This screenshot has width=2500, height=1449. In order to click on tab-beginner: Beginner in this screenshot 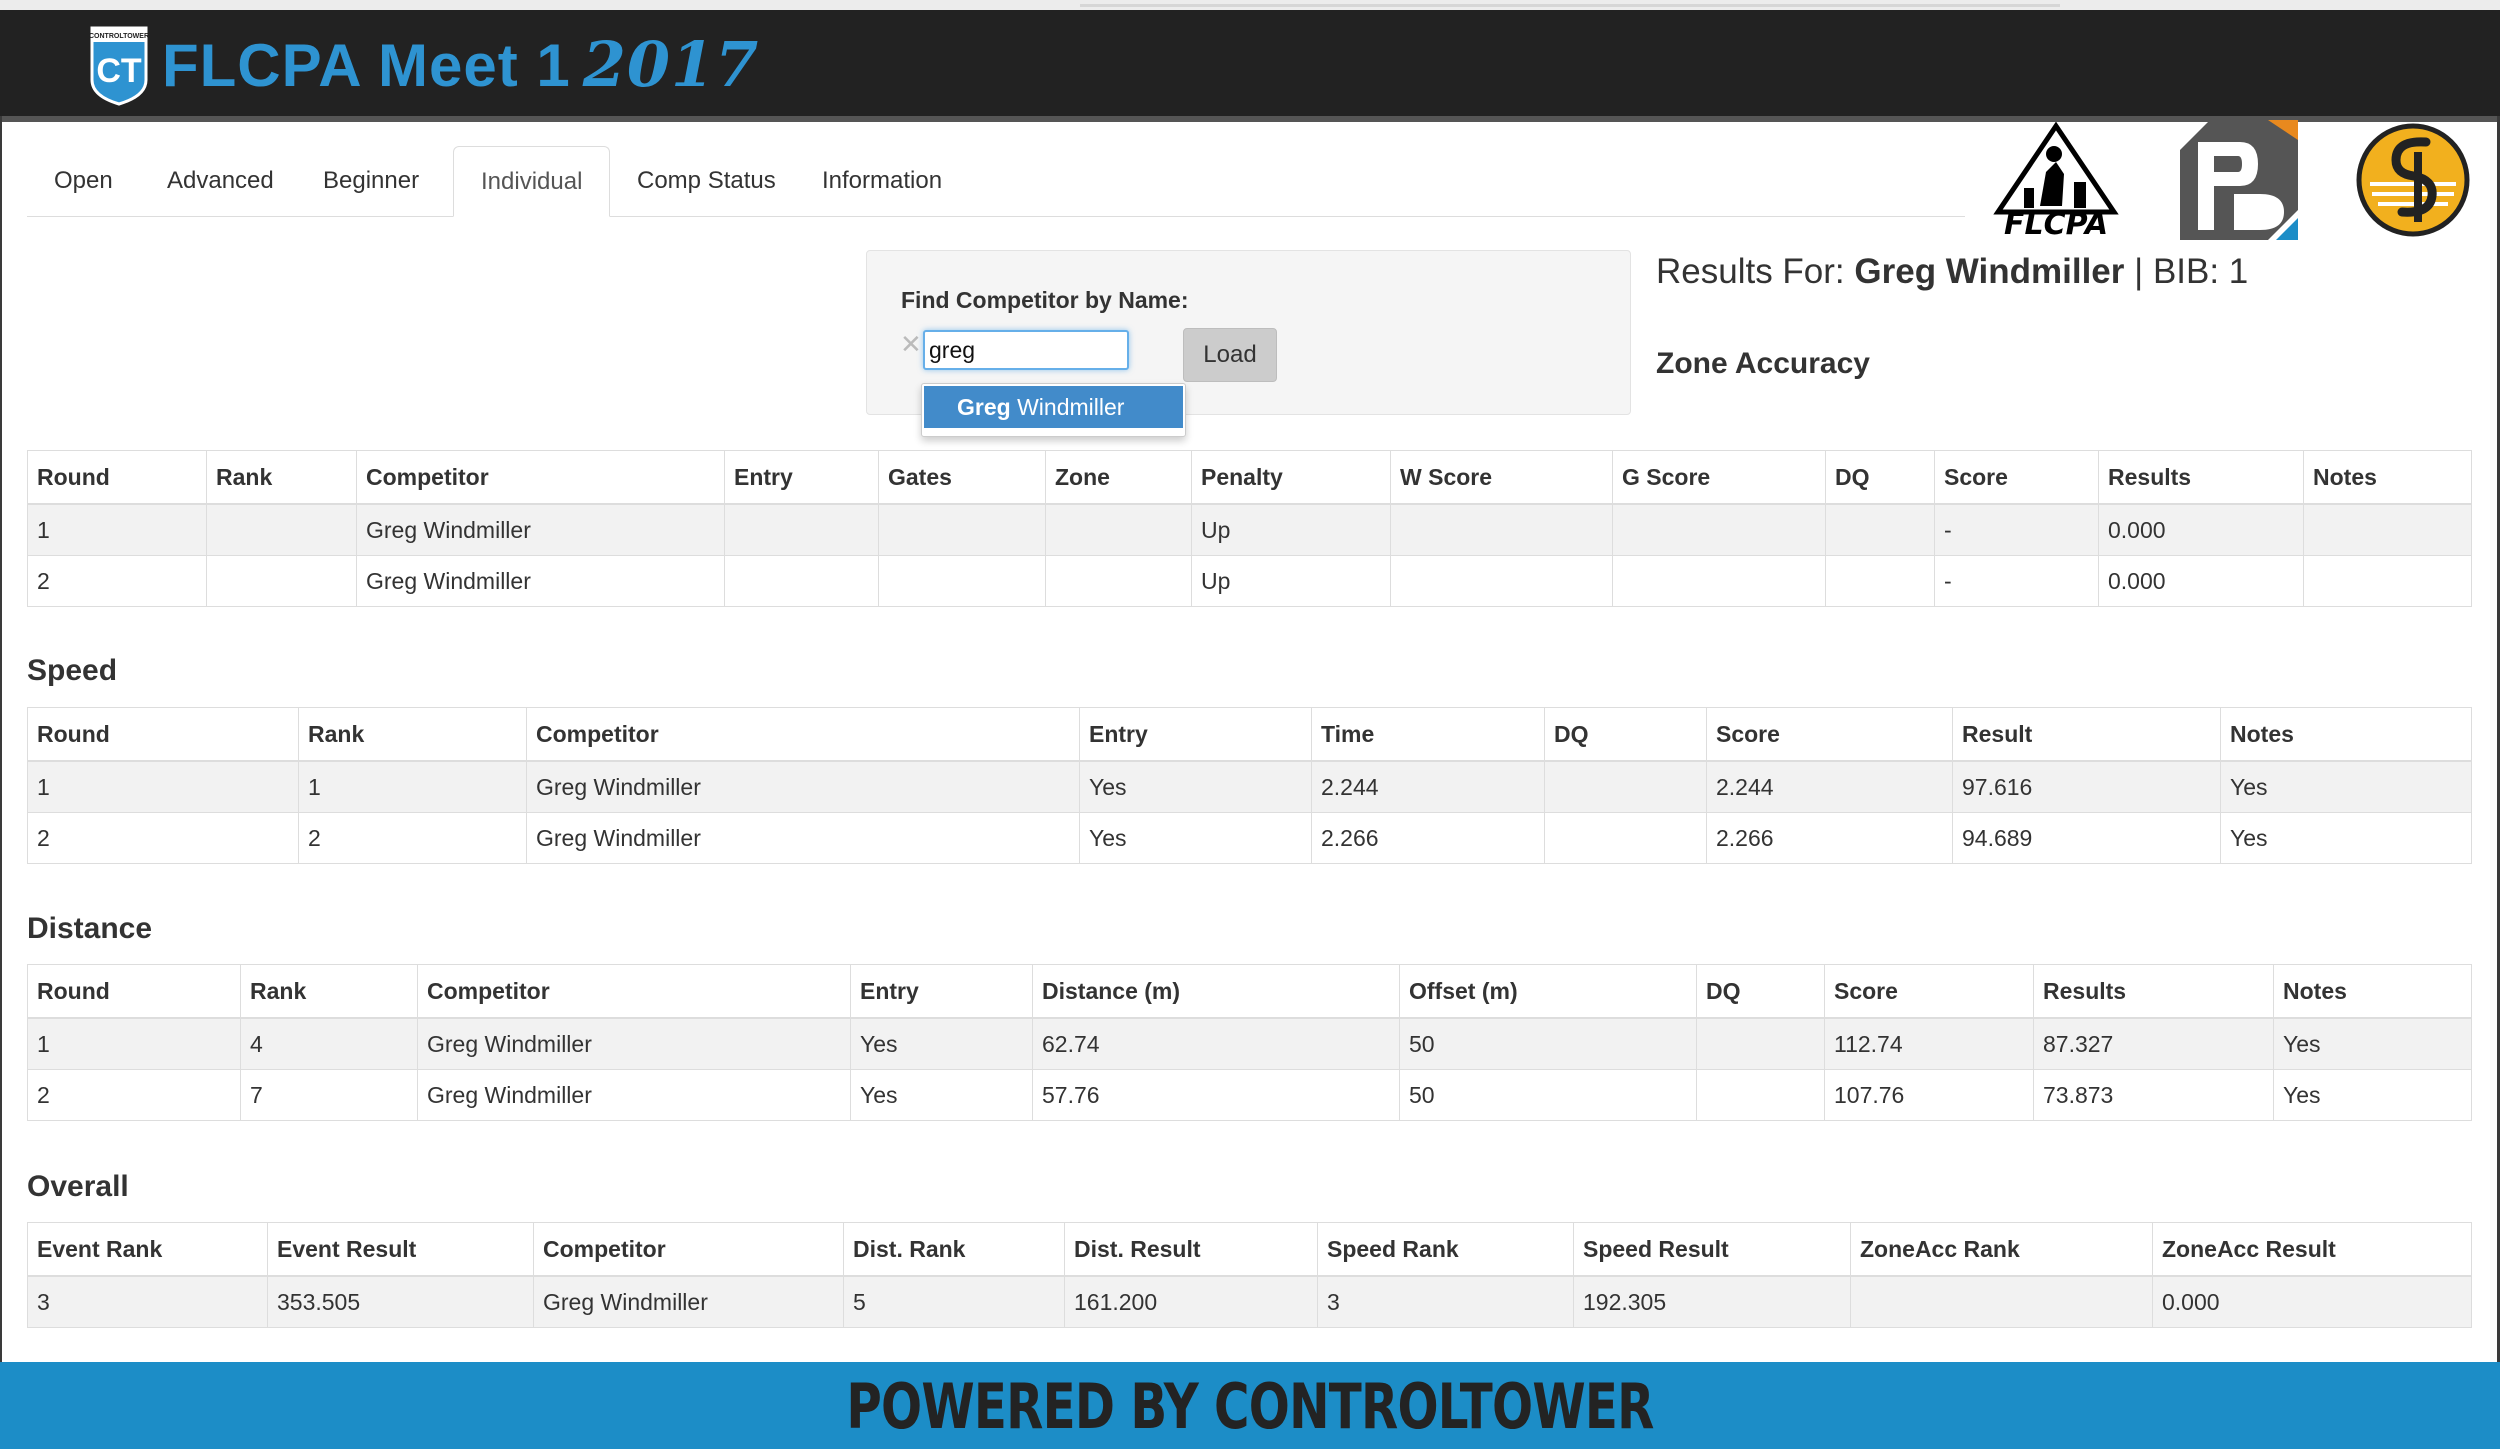, I will do `click(371, 181)`.